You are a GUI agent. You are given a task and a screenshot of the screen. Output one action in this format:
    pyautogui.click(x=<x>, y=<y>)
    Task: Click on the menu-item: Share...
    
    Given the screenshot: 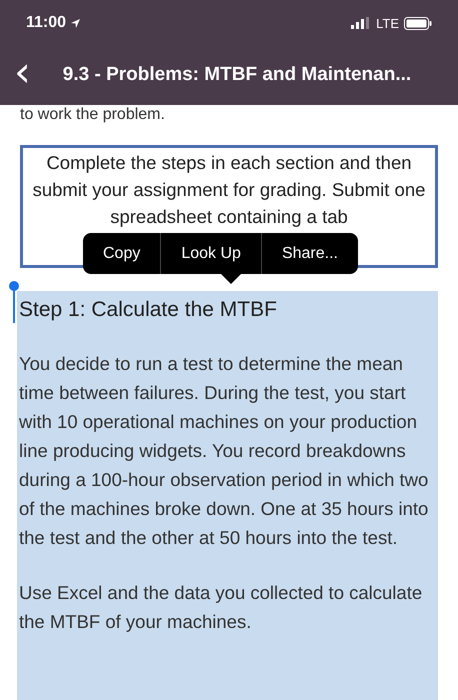 What is the action you would take?
    pyautogui.click(x=309, y=253)
    